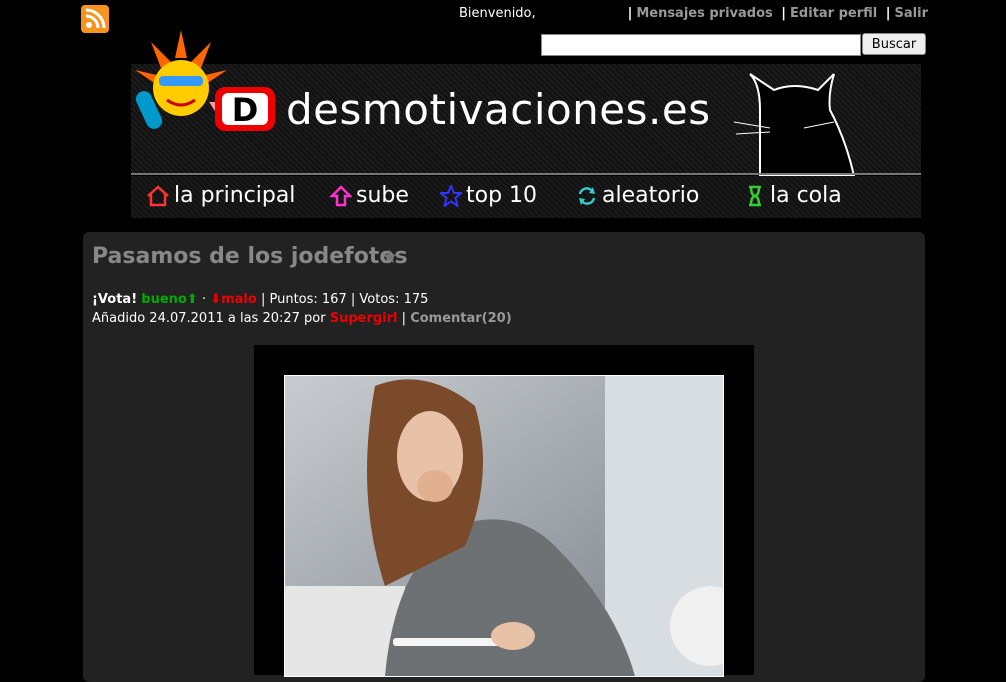  I want to click on nav-la-cola: la cola, so click(793, 195).